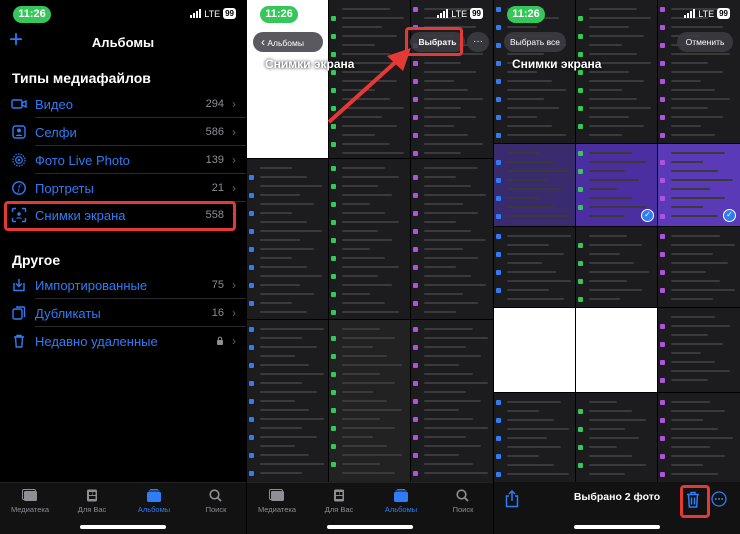 The width and height of the screenshot is (740, 534). I want to click on arrow-annotation, so click(369, 86).